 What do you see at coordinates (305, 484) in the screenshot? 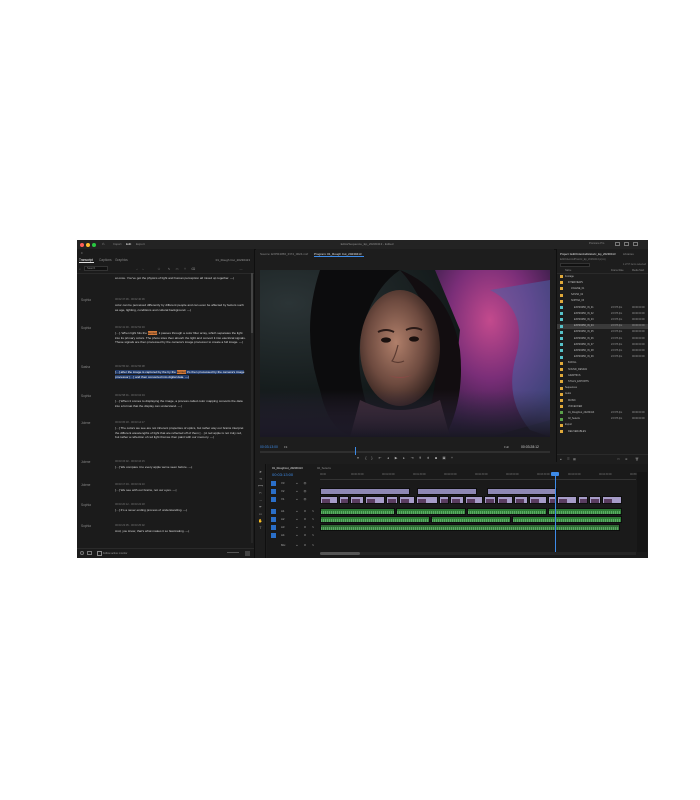
I see `track-visibility-icon: 👁︎` at bounding box center [305, 484].